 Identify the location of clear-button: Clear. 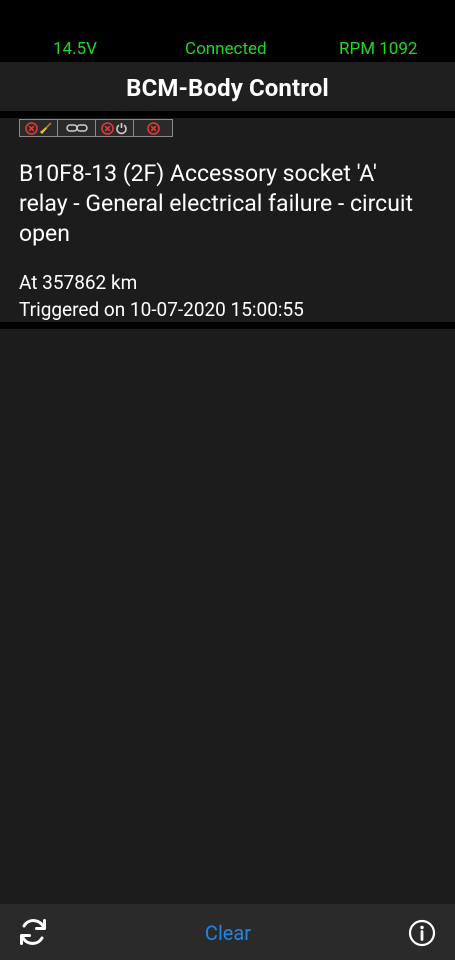
(228, 933).